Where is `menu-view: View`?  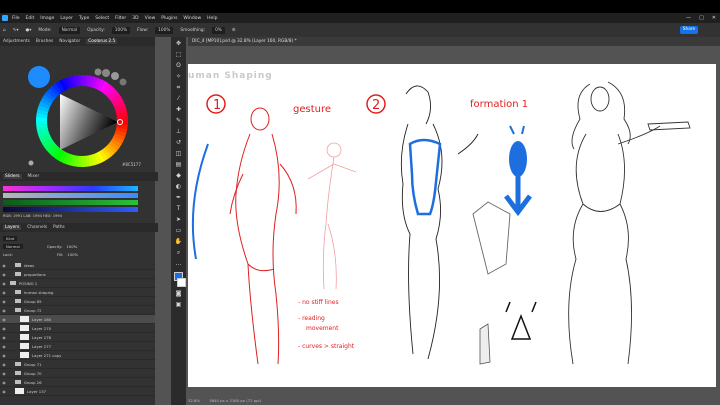 menu-view: View is located at coordinates (150, 18).